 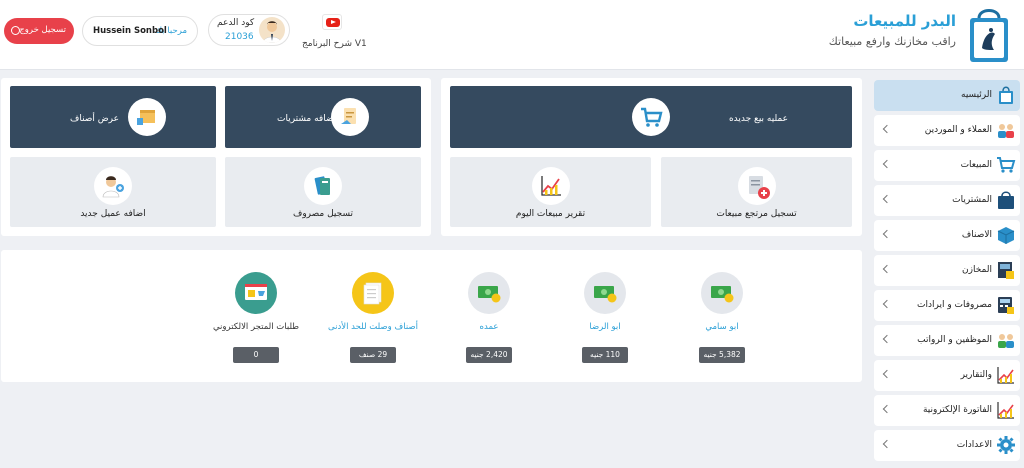 What do you see at coordinates (42, 30) in the screenshot?
I see `logout-label: تسجيل خروج` at bounding box center [42, 30].